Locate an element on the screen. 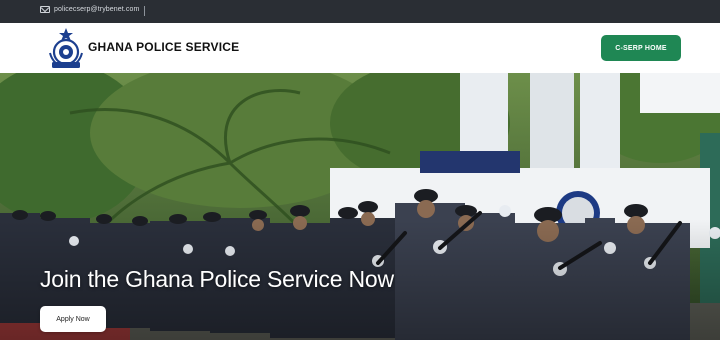  site-header: GHANA POLICE SERVICE C-SERP HOME is located at coordinates (360, 48).